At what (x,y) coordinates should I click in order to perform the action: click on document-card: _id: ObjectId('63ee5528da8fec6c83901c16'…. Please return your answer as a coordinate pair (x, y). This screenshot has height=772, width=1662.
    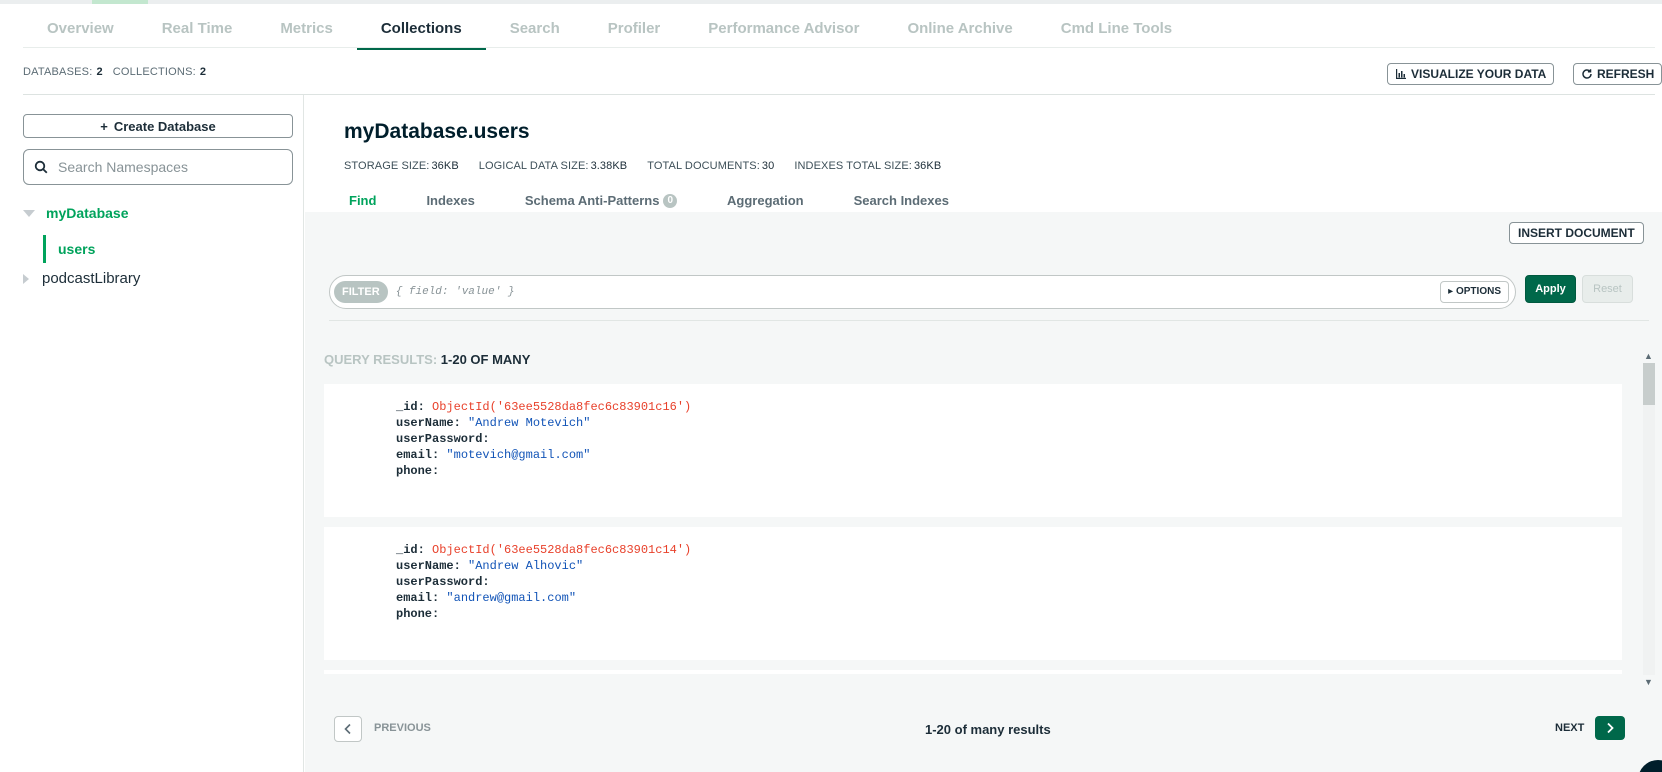
    Looking at the image, I should click on (973, 450).